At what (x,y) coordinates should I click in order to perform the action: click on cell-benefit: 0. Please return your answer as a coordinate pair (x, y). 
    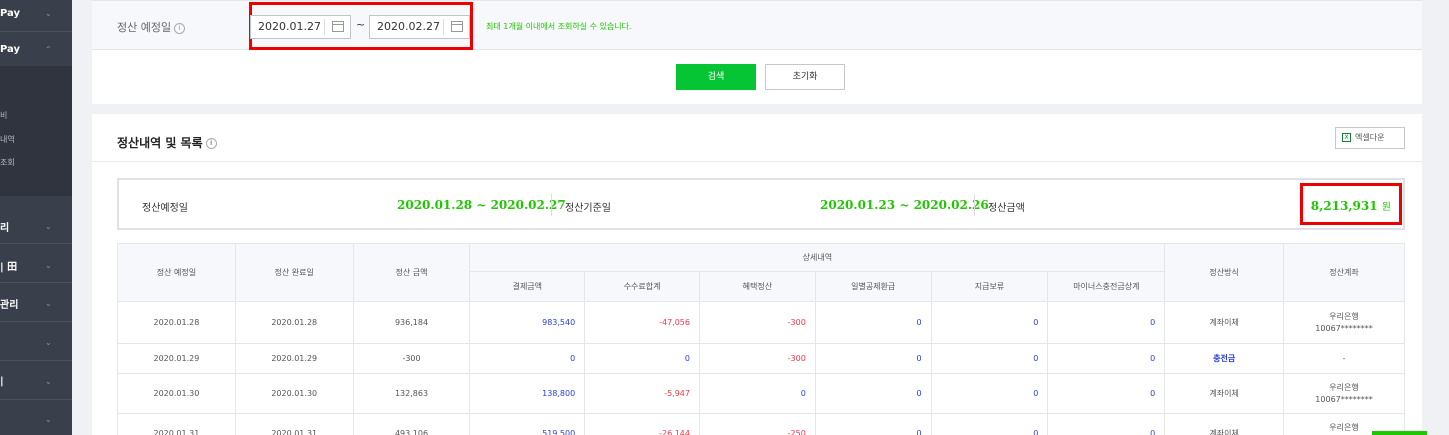
    Looking at the image, I should click on (757, 393).